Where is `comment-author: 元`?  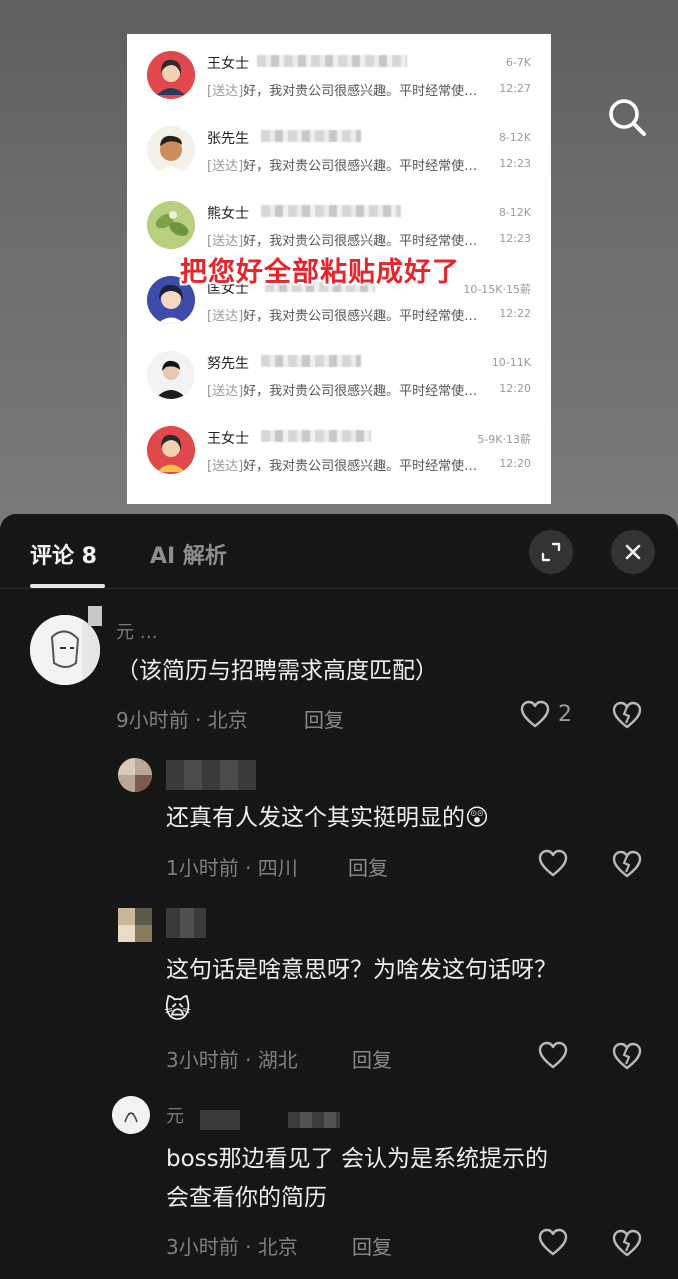
comment-author: 元 is located at coordinates (175, 1115).